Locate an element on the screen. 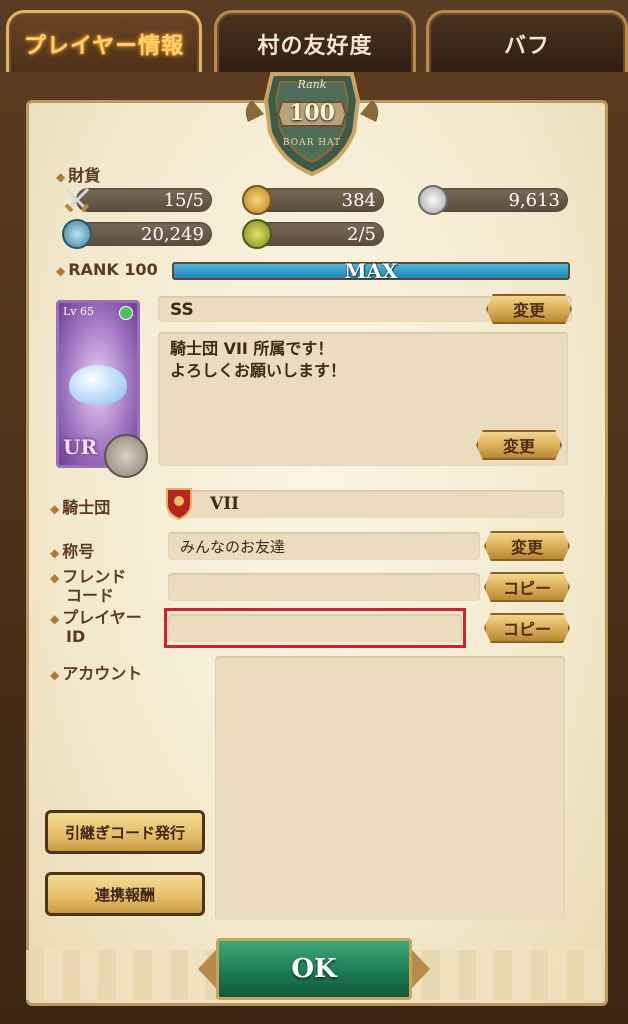 This screenshot has height=1024, width=628. player-id-highlight is located at coordinates (315, 628).